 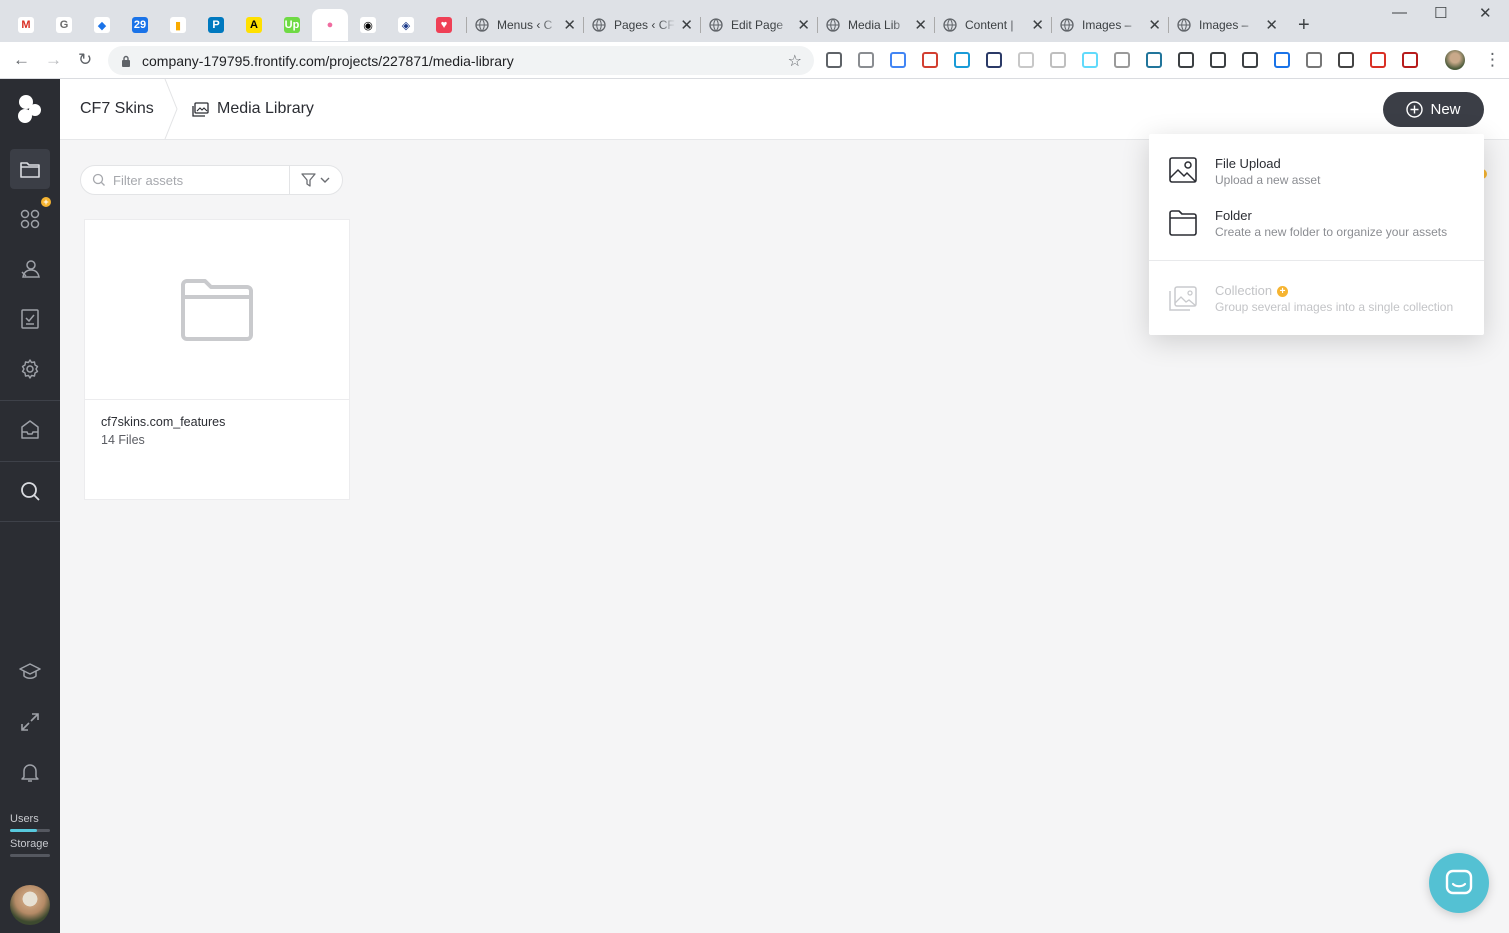 I want to click on browser-tab: Content | ✕, so click(x=993, y=25).